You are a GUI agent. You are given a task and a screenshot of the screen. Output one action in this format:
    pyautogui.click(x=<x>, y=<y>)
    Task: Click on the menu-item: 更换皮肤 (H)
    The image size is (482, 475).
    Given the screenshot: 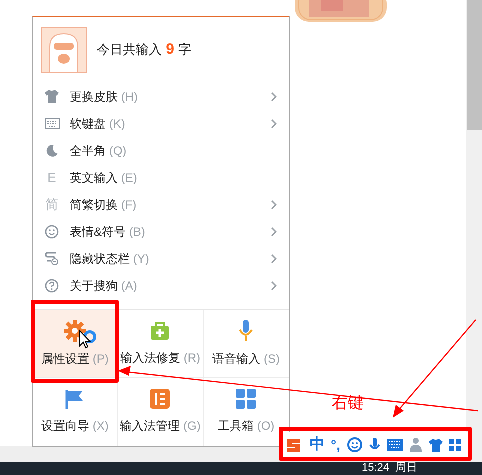 What is the action you would take?
    pyautogui.click(x=161, y=96)
    